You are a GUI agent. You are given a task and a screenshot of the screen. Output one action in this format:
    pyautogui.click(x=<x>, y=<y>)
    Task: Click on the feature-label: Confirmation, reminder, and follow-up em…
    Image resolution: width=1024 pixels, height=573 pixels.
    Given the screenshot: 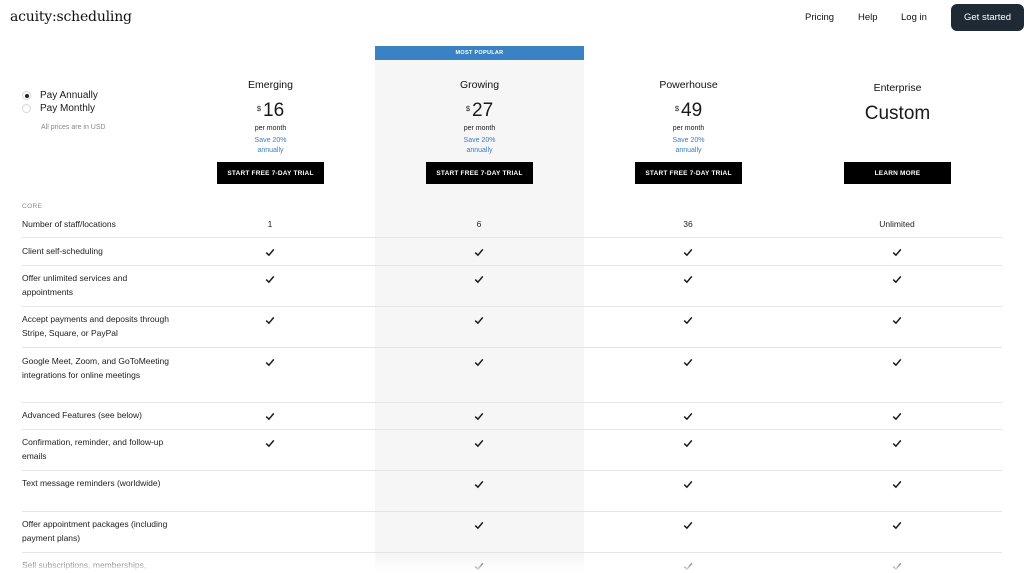 What is the action you would take?
    pyautogui.click(x=93, y=449)
    